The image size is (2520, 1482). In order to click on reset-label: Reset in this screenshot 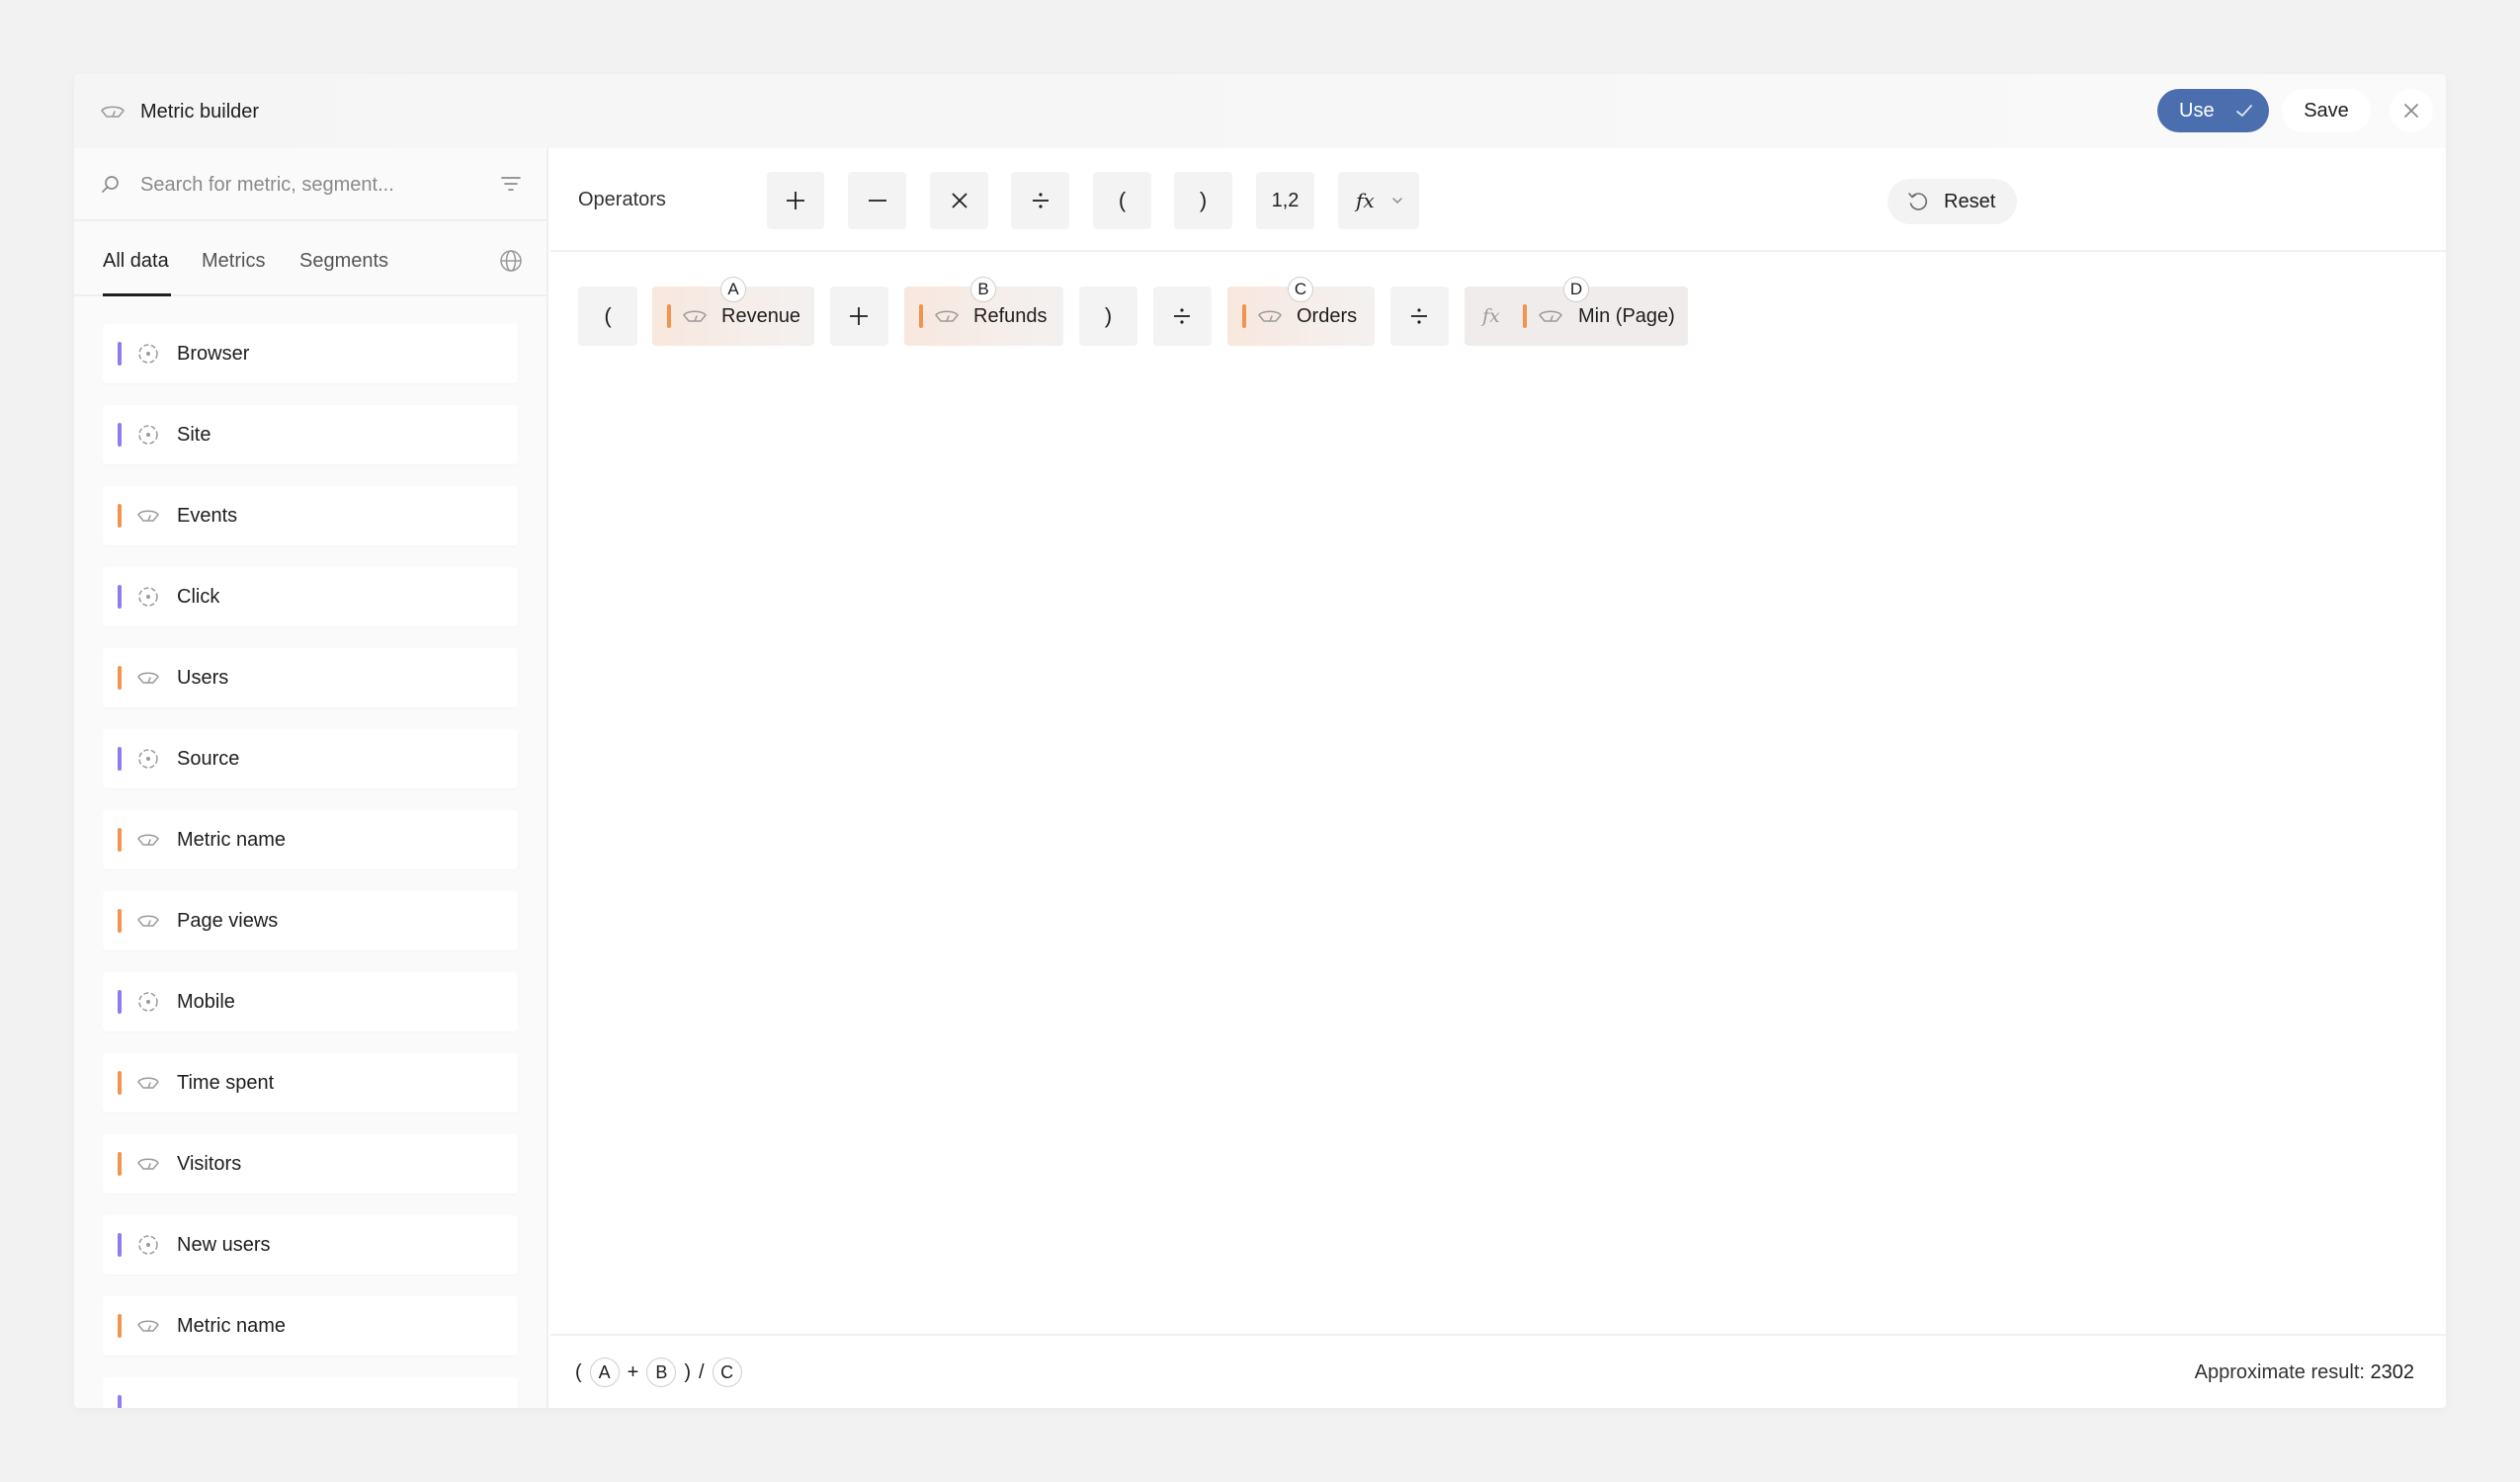, I will do `click(1970, 201)`.